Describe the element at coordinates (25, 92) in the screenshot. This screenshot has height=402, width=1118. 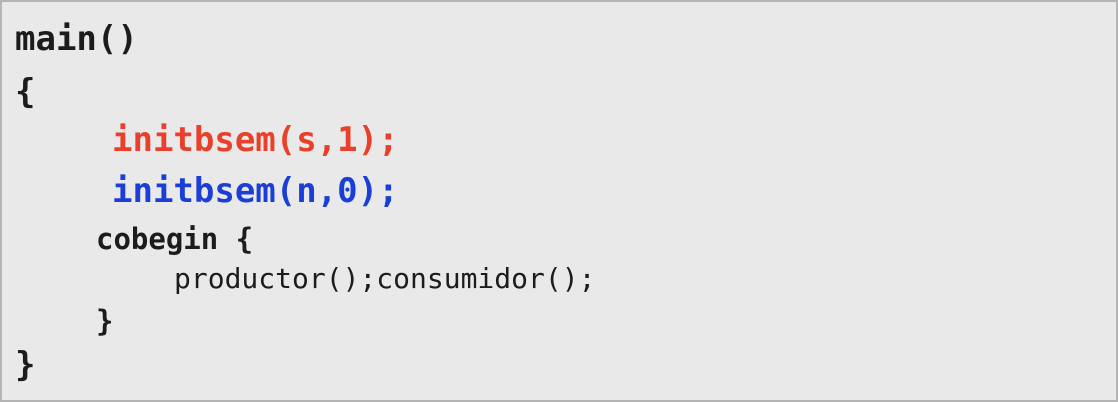
I see `code-line-open-brace: {` at that location.